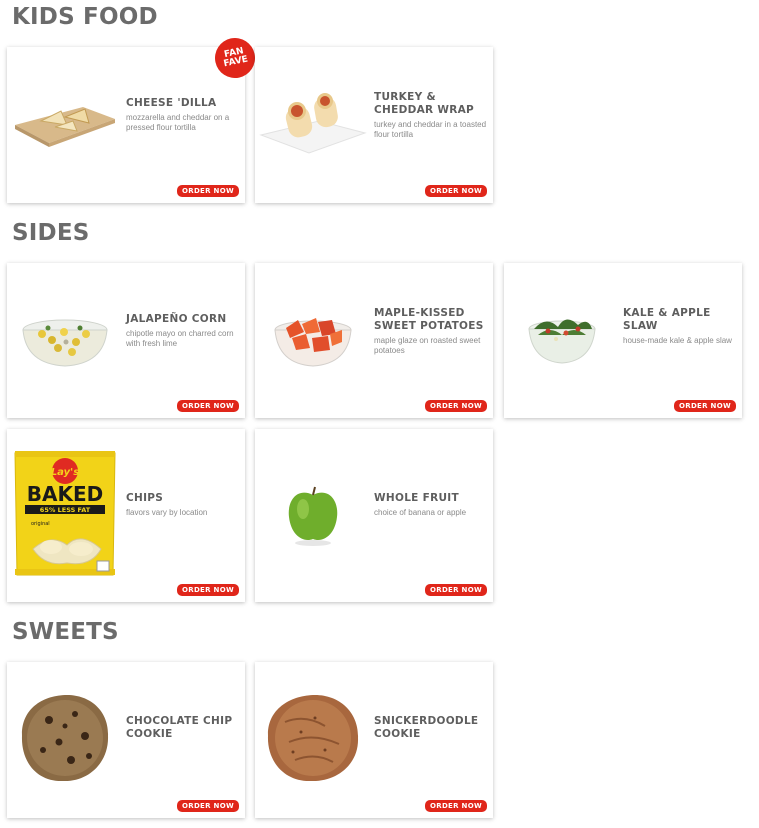 This screenshot has height=828, width=759. I want to click on section-title-kids-food: KIDS FOOD, so click(85, 17).